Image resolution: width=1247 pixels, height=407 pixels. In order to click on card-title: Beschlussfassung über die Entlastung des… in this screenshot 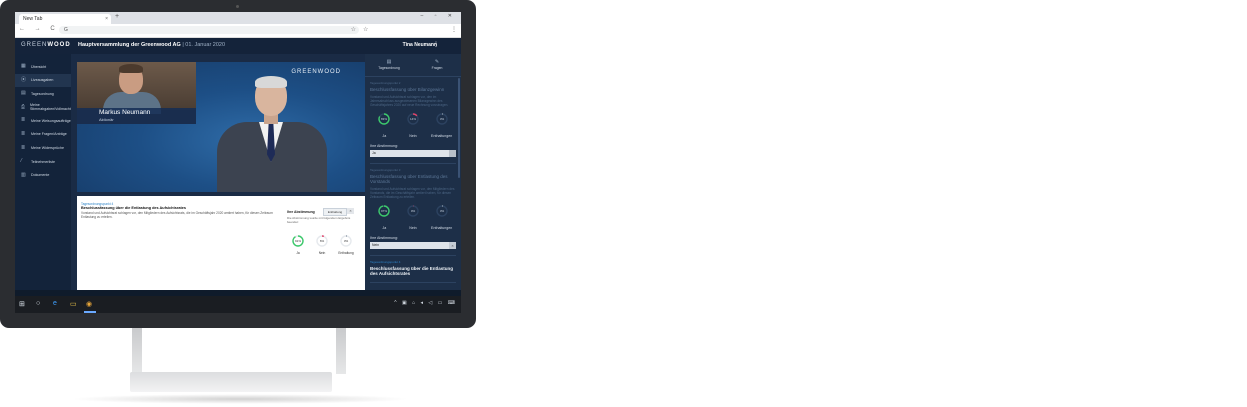, I will do `click(412, 271)`.